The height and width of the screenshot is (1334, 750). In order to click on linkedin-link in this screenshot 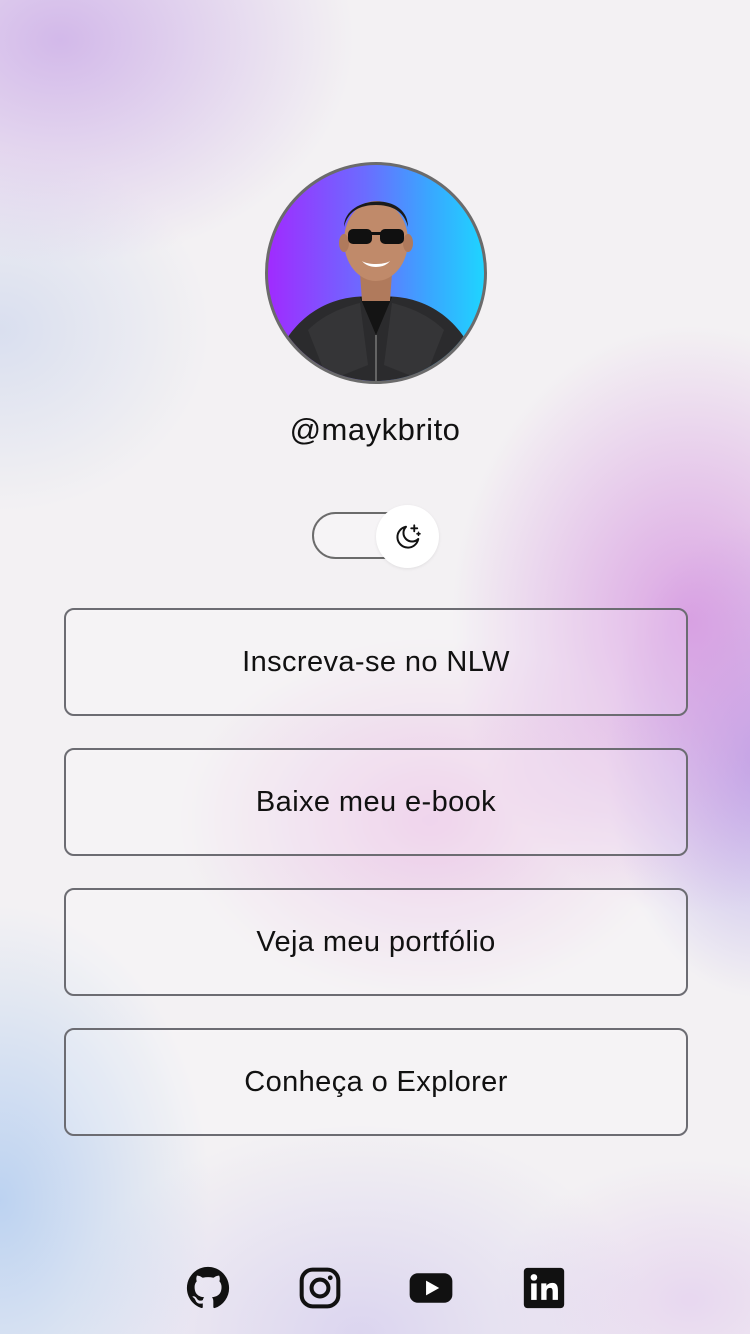, I will do `click(544, 1288)`.